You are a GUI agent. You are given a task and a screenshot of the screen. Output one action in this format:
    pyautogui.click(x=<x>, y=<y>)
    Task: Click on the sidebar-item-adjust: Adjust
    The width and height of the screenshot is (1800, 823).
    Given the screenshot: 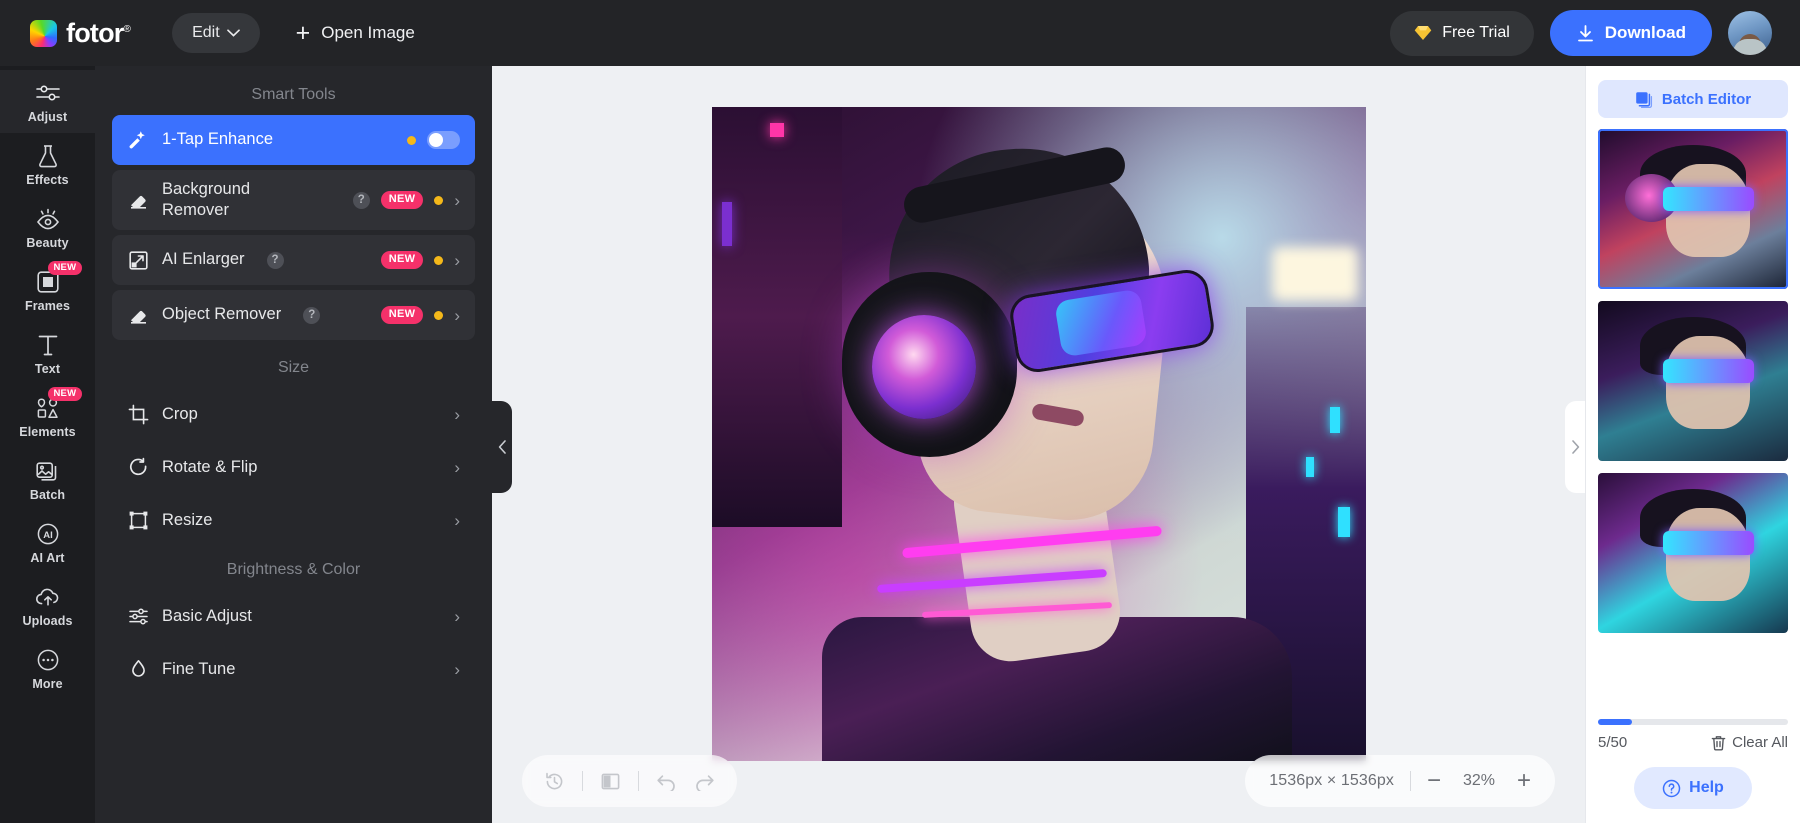 What is the action you would take?
    pyautogui.click(x=47, y=101)
    